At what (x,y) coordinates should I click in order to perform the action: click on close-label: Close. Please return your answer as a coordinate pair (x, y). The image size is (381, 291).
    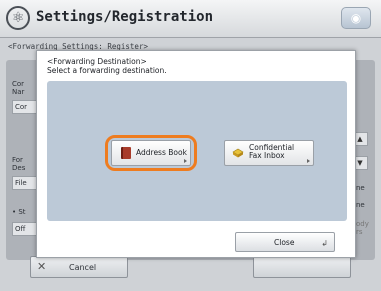
    Looking at the image, I should click on (284, 242).